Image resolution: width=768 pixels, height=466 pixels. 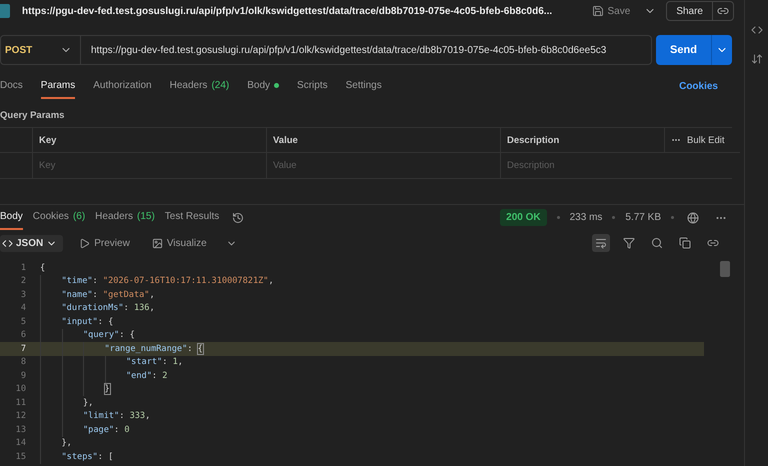 What do you see at coordinates (698, 86) in the screenshot?
I see `cookies-link: Cookies` at bounding box center [698, 86].